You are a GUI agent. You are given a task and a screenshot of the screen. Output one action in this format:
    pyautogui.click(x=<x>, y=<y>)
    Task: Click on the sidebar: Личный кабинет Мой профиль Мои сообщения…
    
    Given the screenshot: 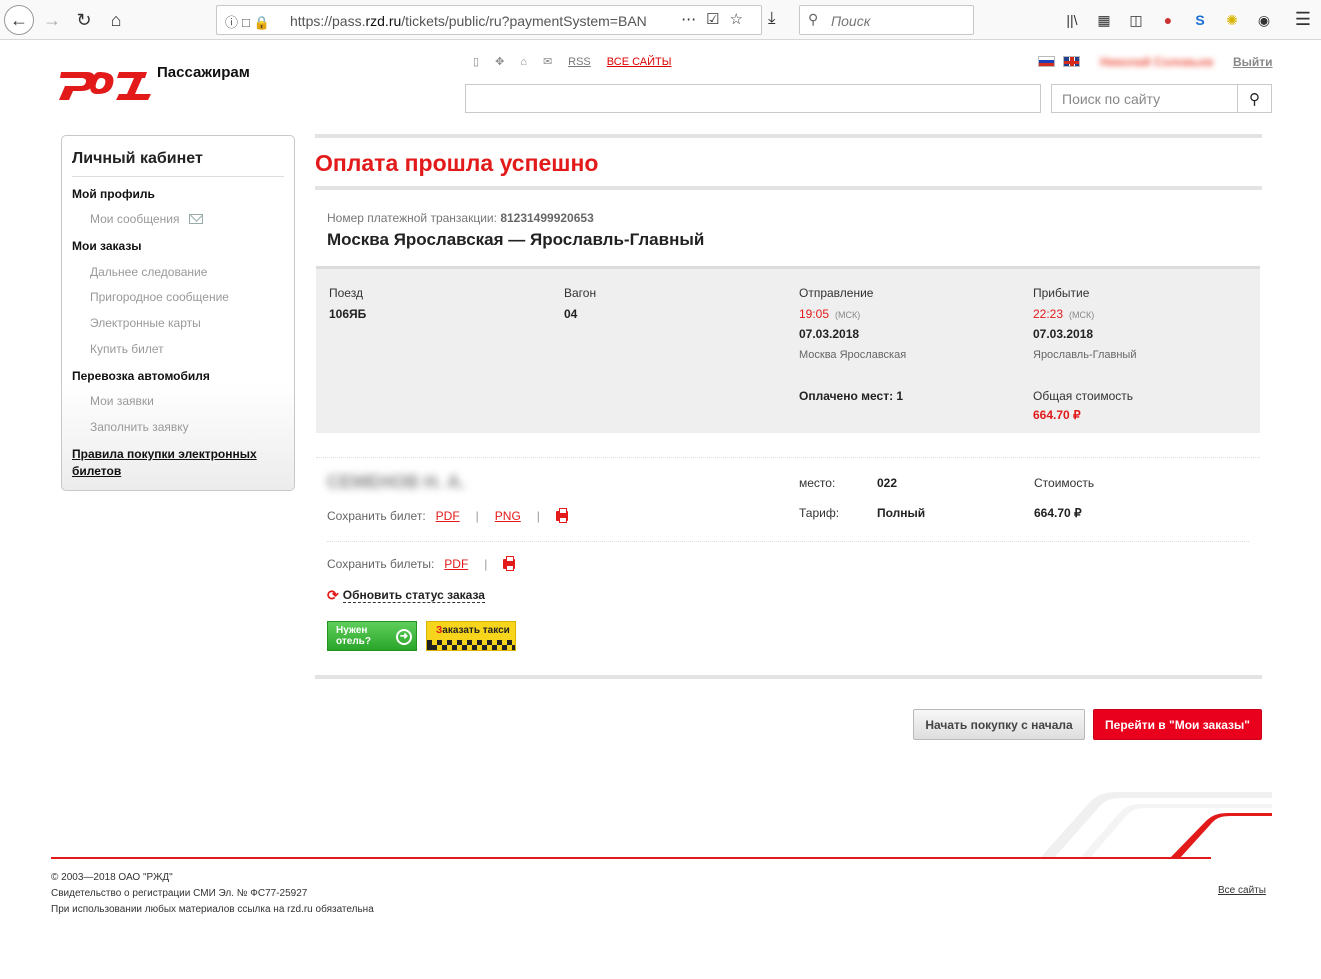 What is the action you would take?
    pyautogui.click(x=178, y=313)
    